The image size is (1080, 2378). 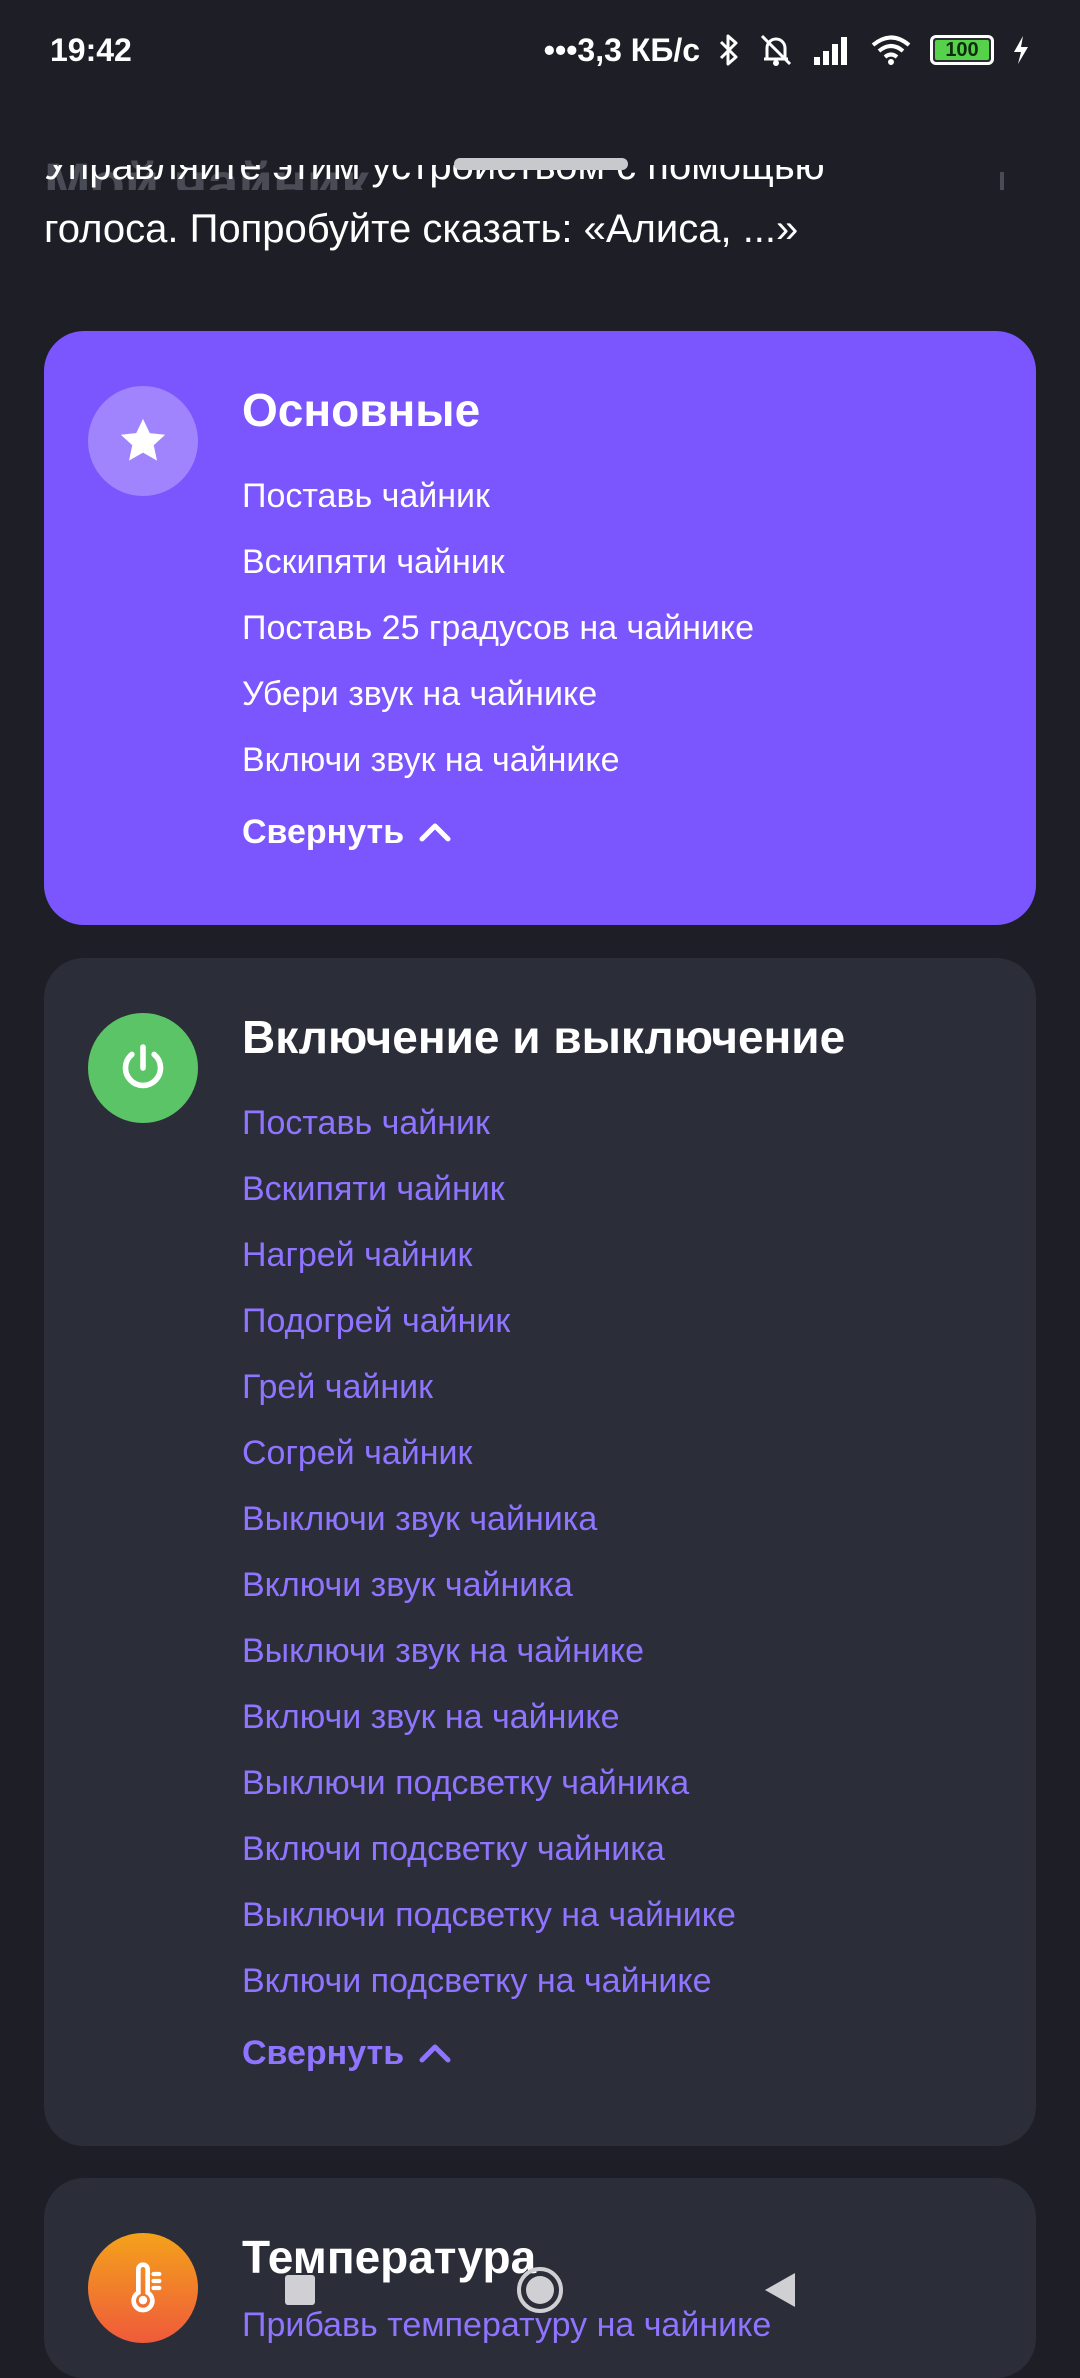 I want to click on status-bar: 19:42 •••3,3 КБ/с 100, so click(x=540, y=50).